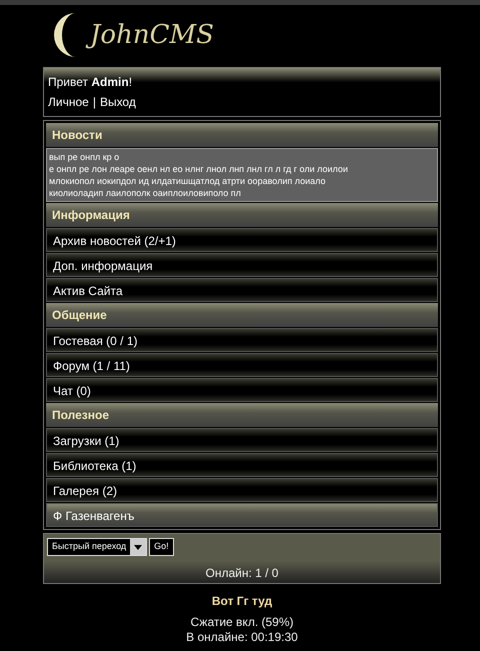 The width and height of the screenshot is (480, 651). What do you see at coordinates (91, 82) in the screenshot?
I see `greeting: Привет Admin!` at bounding box center [91, 82].